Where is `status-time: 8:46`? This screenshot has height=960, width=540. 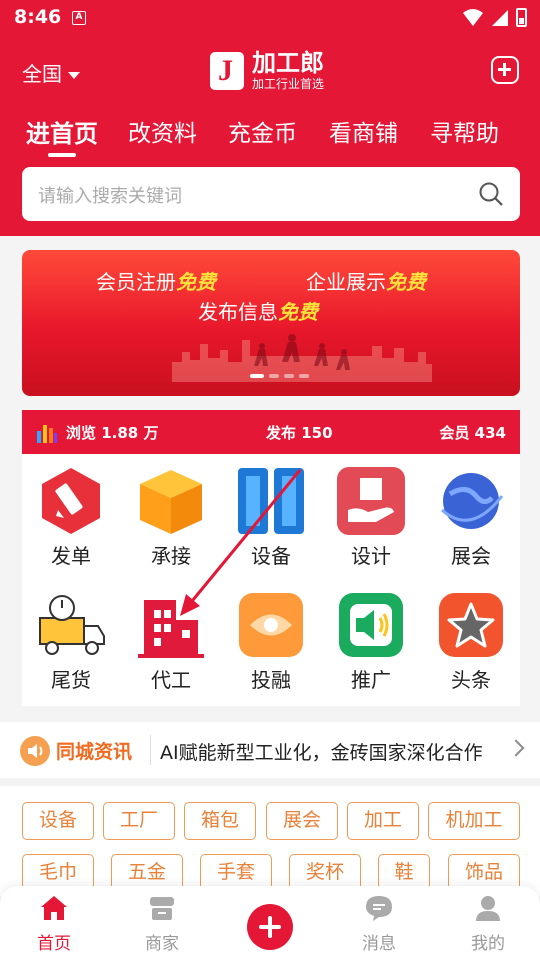
status-time: 8:46 is located at coordinates (38, 17).